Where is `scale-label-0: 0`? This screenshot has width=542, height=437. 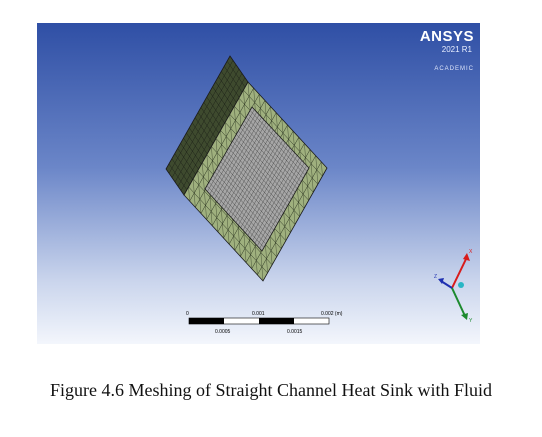 scale-label-0: 0 is located at coordinates (187, 314).